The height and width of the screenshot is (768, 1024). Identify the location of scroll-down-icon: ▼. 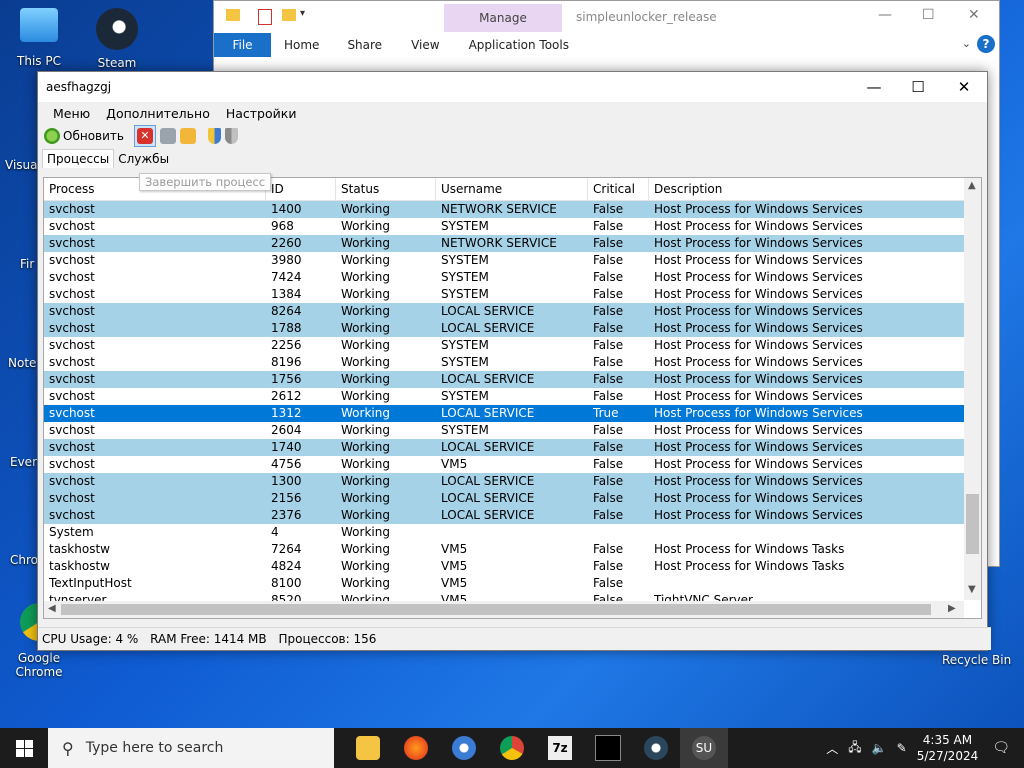
(972, 589).